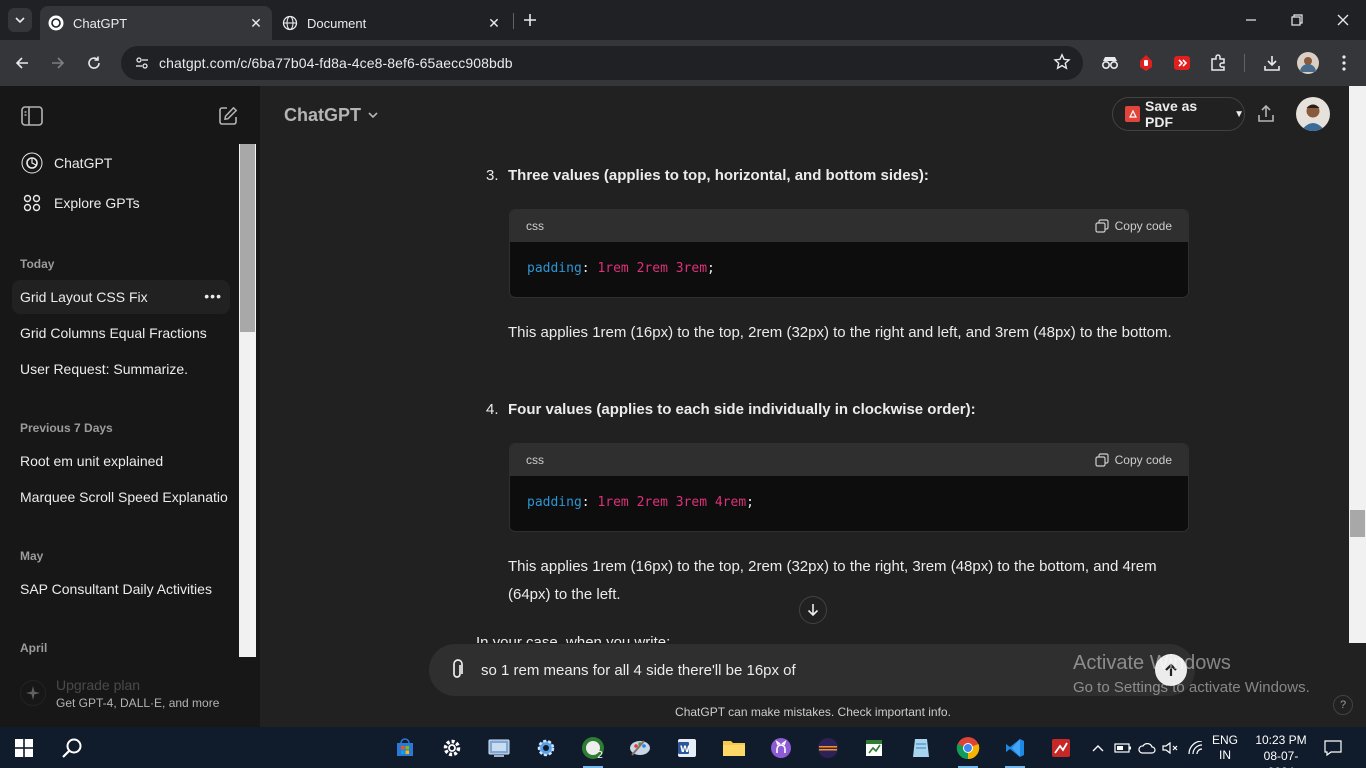 The image size is (1366, 768). What do you see at coordinates (1297, 20) in the screenshot?
I see `restore-button` at bounding box center [1297, 20].